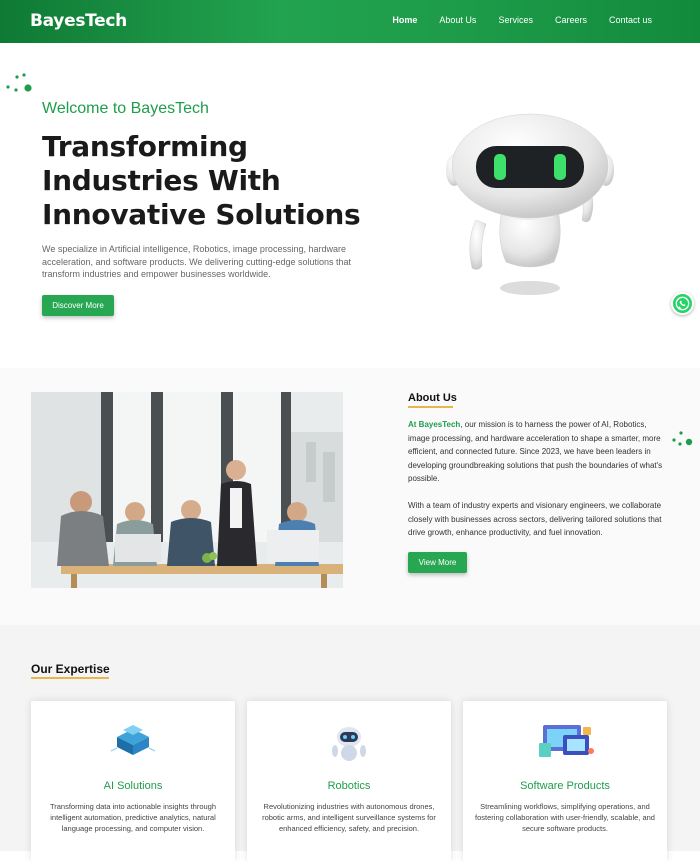 Image resolution: width=700 pixels, height=861 pixels. What do you see at coordinates (78, 305) in the screenshot?
I see `discover-more-button: Discover More` at bounding box center [78, 305].